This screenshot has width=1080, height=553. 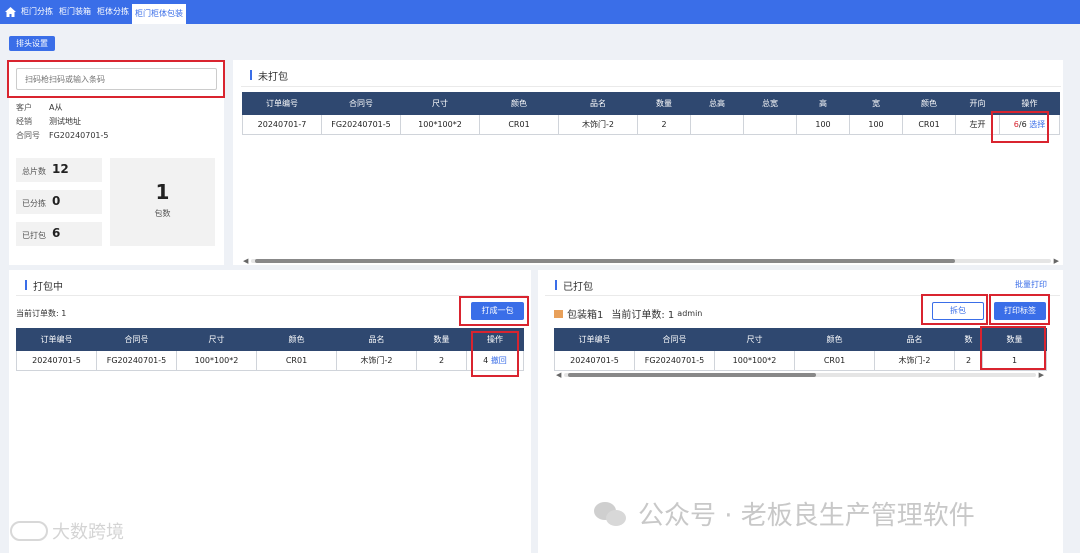 What do you see at coordinates (494, 311) in the screenshot?
I see `pack-button-highlight` at bounding box center [494, 311].